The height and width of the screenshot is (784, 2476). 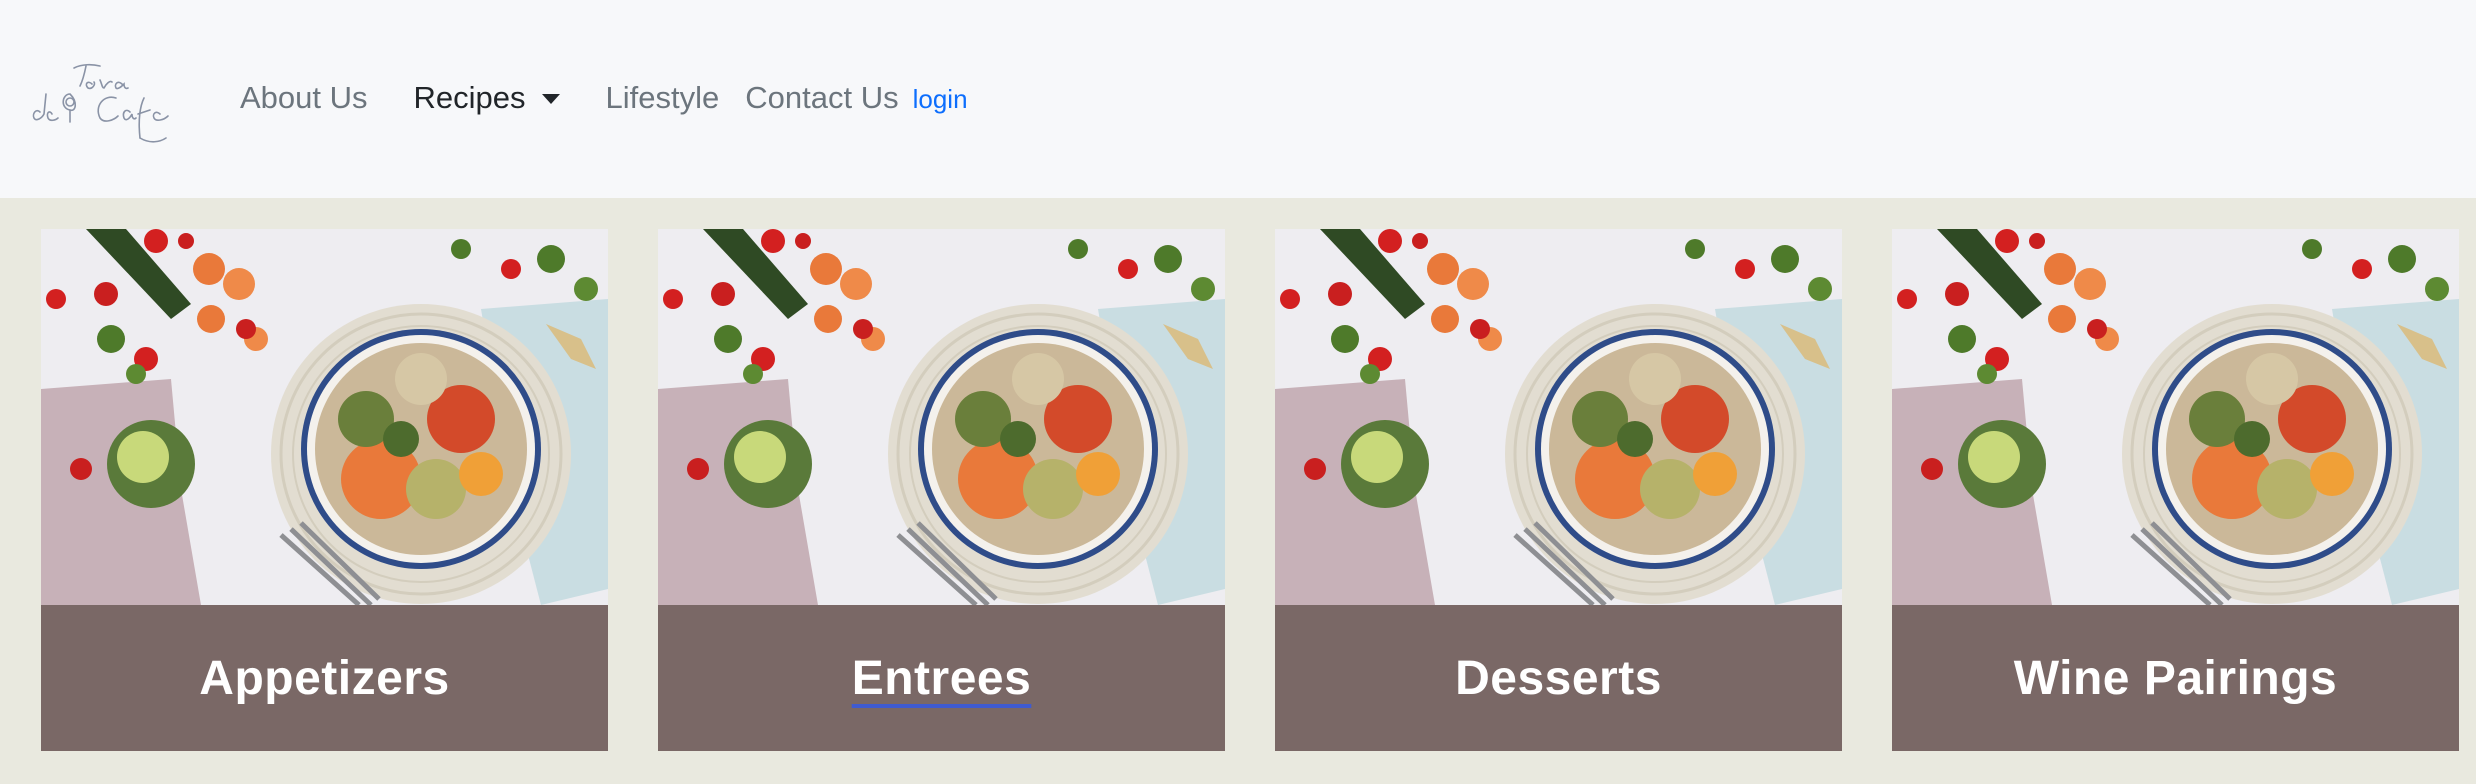 What do you see at coordinates (550, 99) in the screenshot?
I see `chevron-down-icon` at bounding box center [550, 99].